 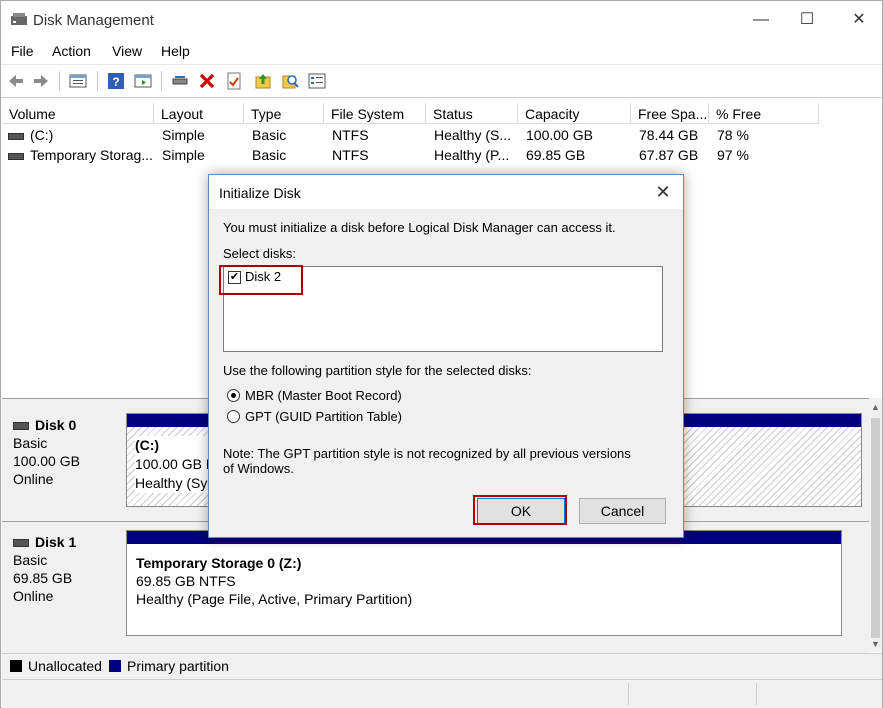 What do you see at coordinates (441, 51) in the screenshot?
I see `menu-bar: File Action View Help` at bounding box center [441, 51].